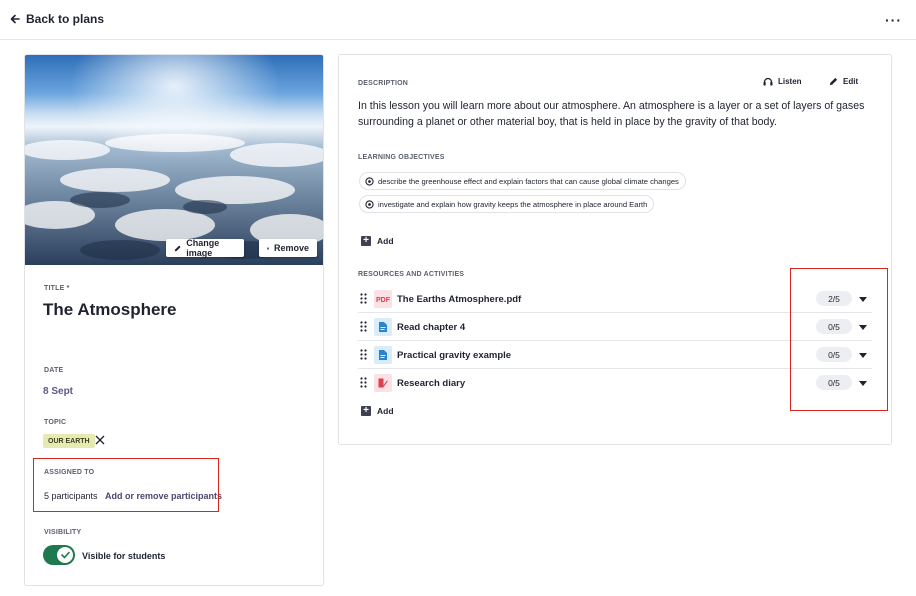  Describe the element at coordinates (431, 327) in the screenshot. I see `resource-name: Read chapter 4` at that location.